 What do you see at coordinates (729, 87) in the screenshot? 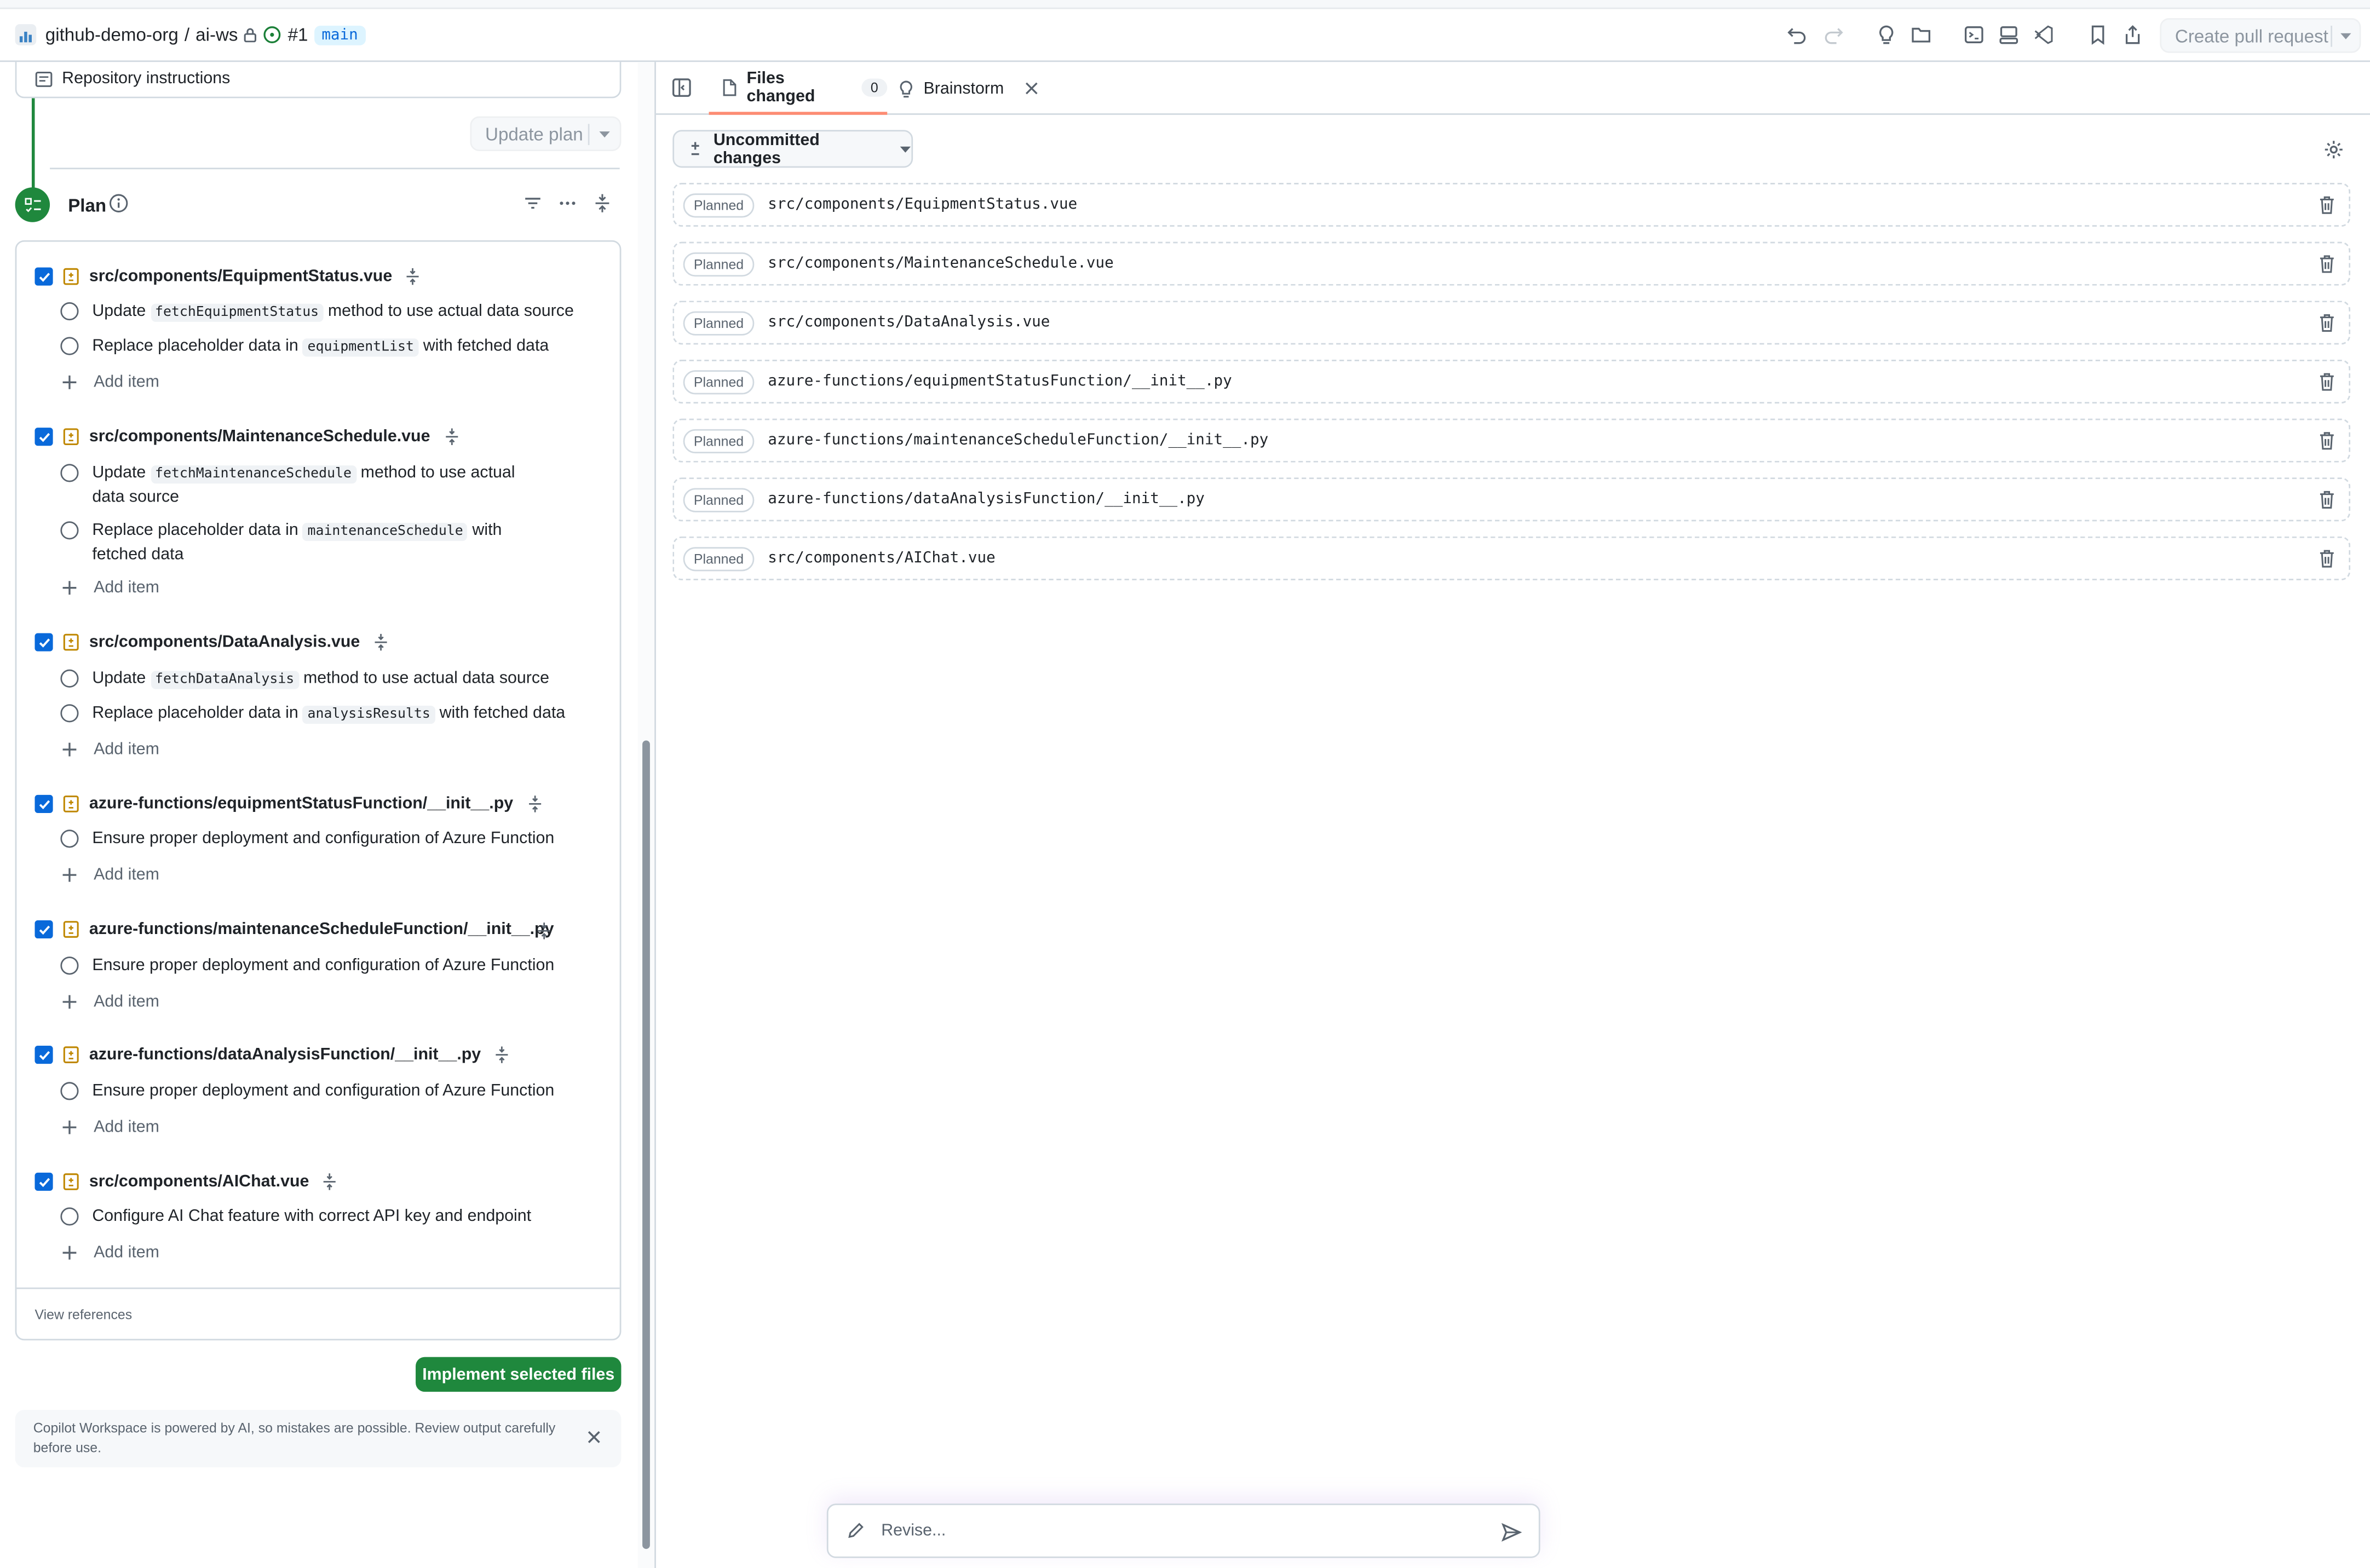
I see `file-icon` at bounding box center [729, 87].